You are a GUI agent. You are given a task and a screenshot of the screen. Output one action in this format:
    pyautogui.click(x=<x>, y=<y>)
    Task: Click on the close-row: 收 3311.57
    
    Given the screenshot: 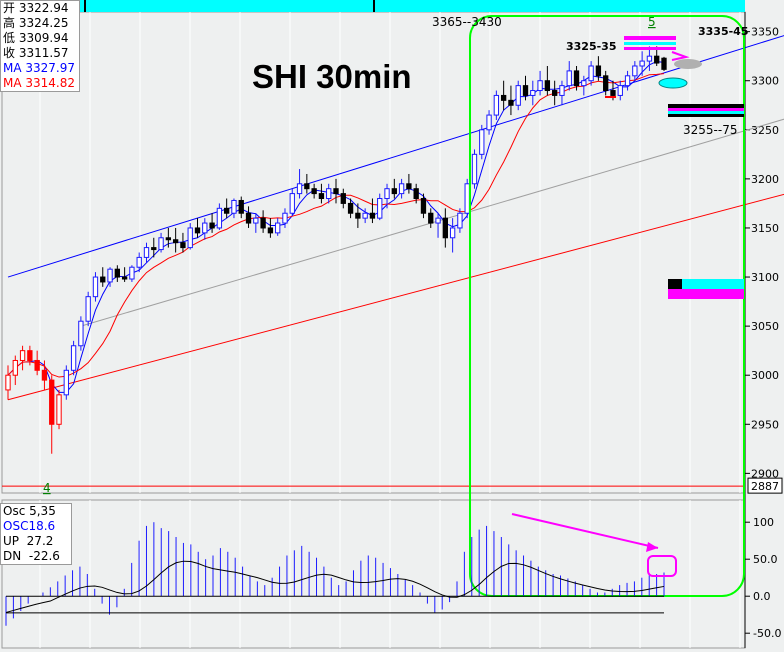 What is the action you would take?
    pyautogui.click(x=36, y=53)
    